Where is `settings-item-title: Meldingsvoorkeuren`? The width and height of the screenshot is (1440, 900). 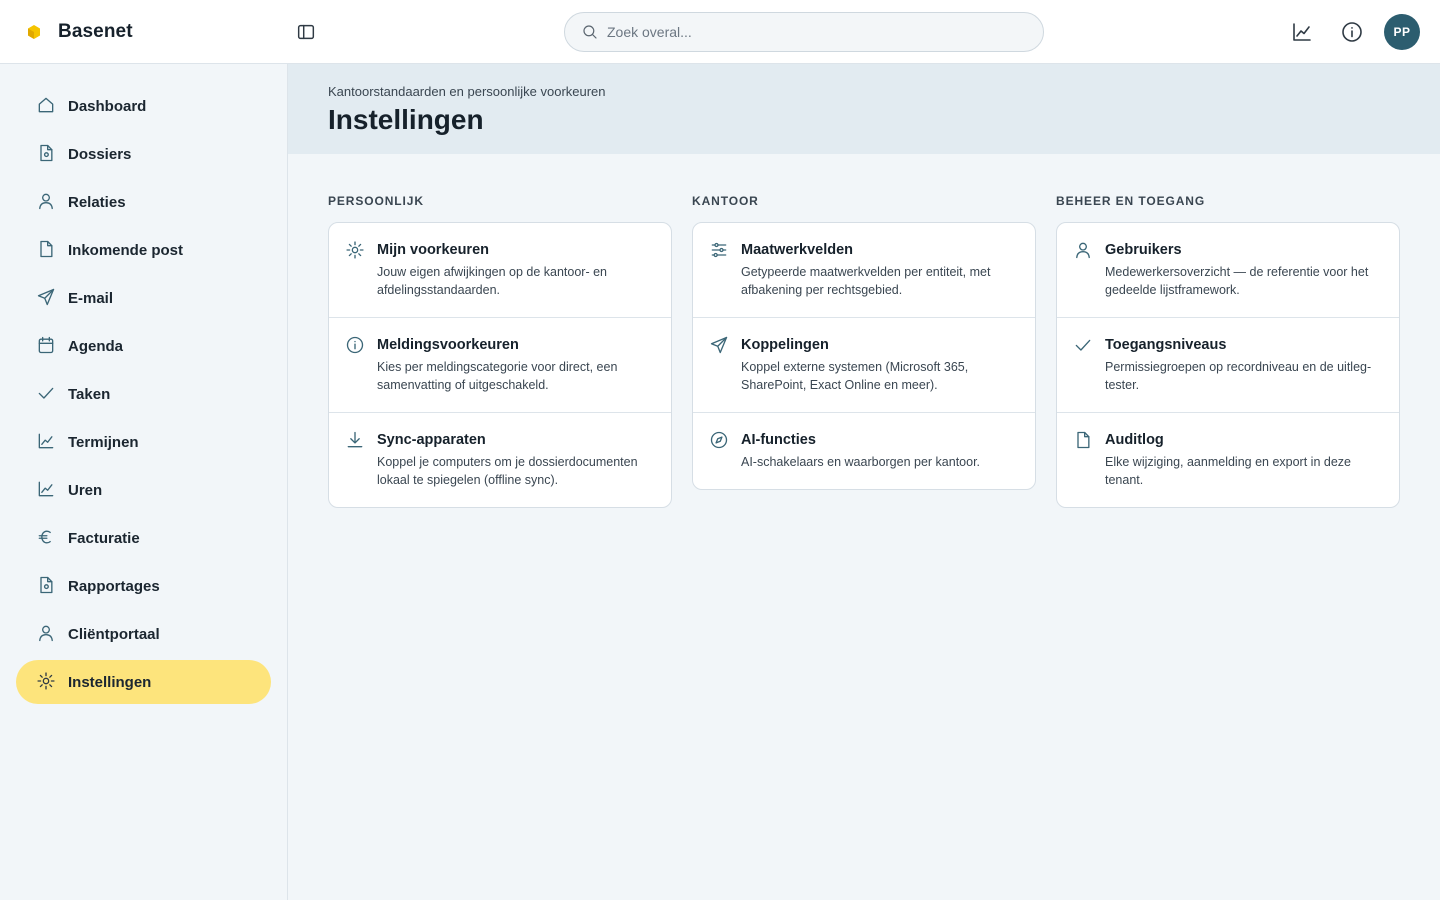
settings-item-title: Meldingsvoorkeuren is located at coordinates (448, 345).